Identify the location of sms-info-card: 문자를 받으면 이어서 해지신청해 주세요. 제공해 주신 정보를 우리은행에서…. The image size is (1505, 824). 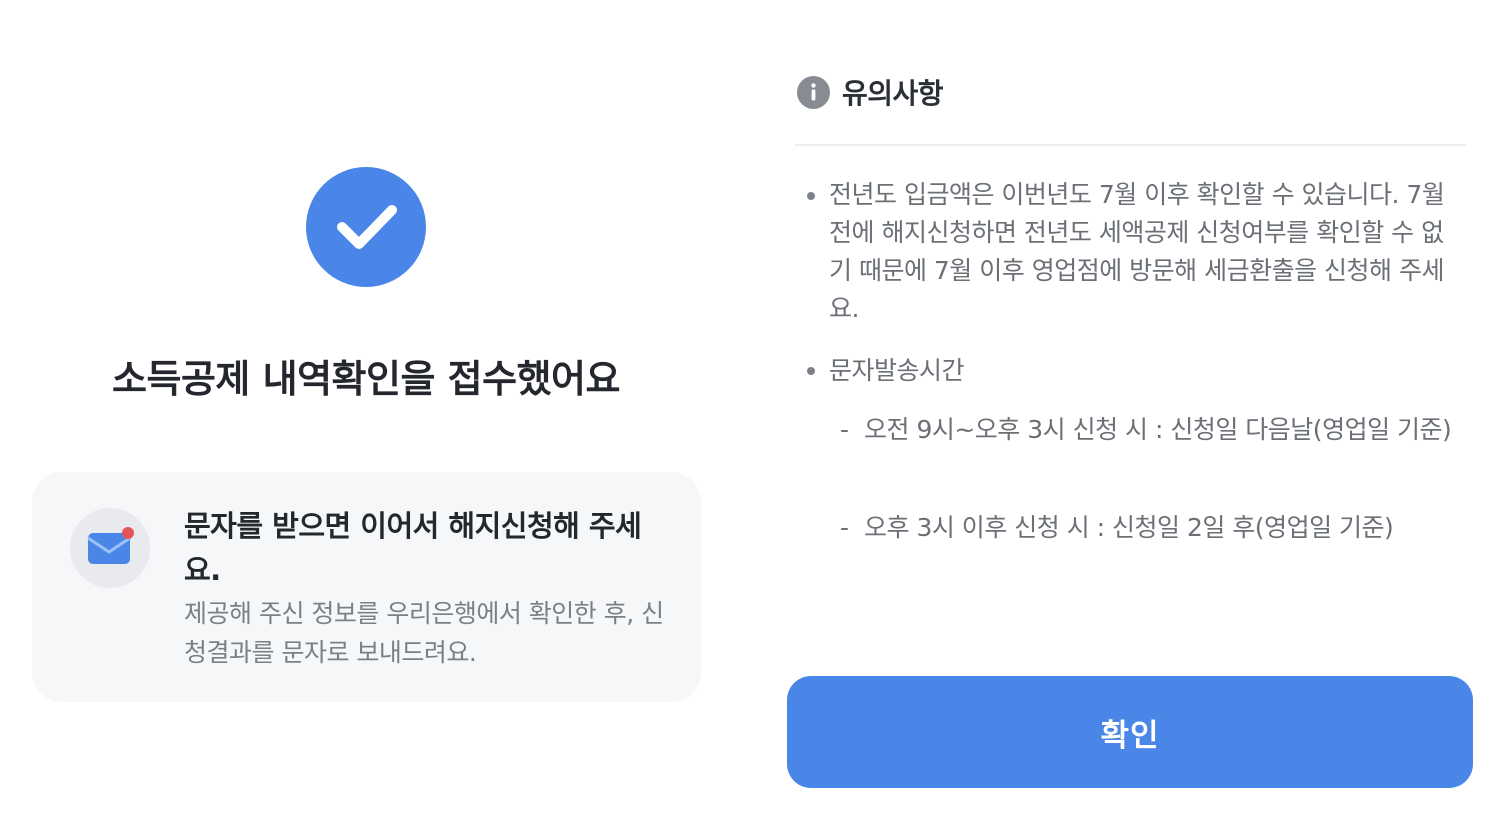
(366, 587).